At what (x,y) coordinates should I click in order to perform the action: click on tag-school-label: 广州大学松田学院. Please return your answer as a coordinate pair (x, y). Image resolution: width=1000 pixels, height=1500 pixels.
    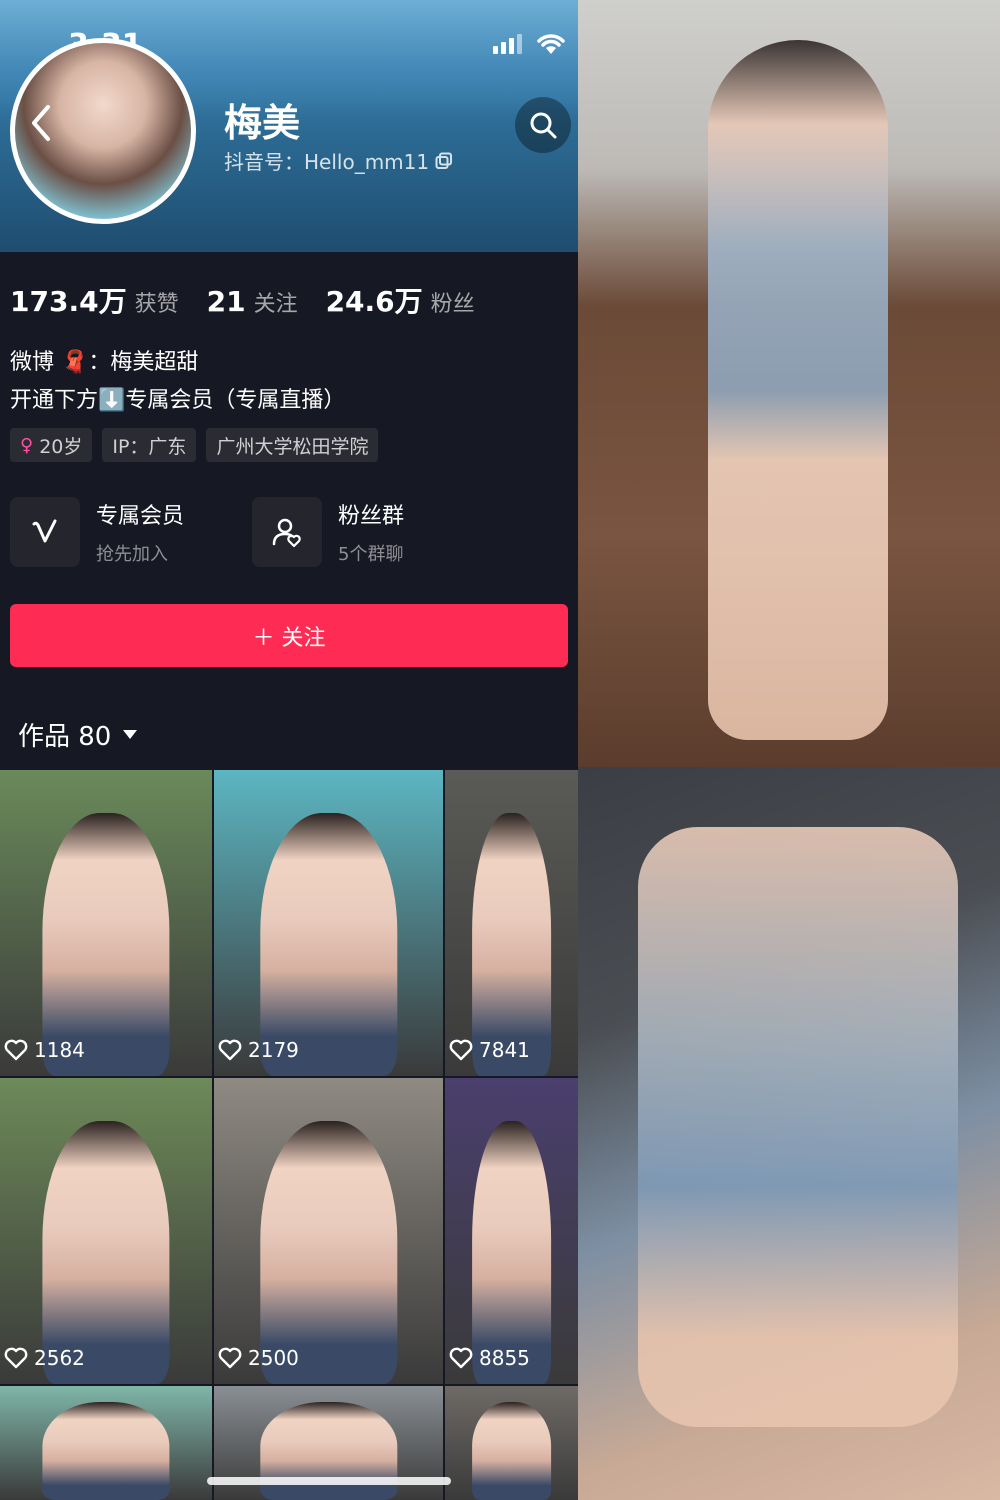
    Looking at the image, I should click on (292, 446).